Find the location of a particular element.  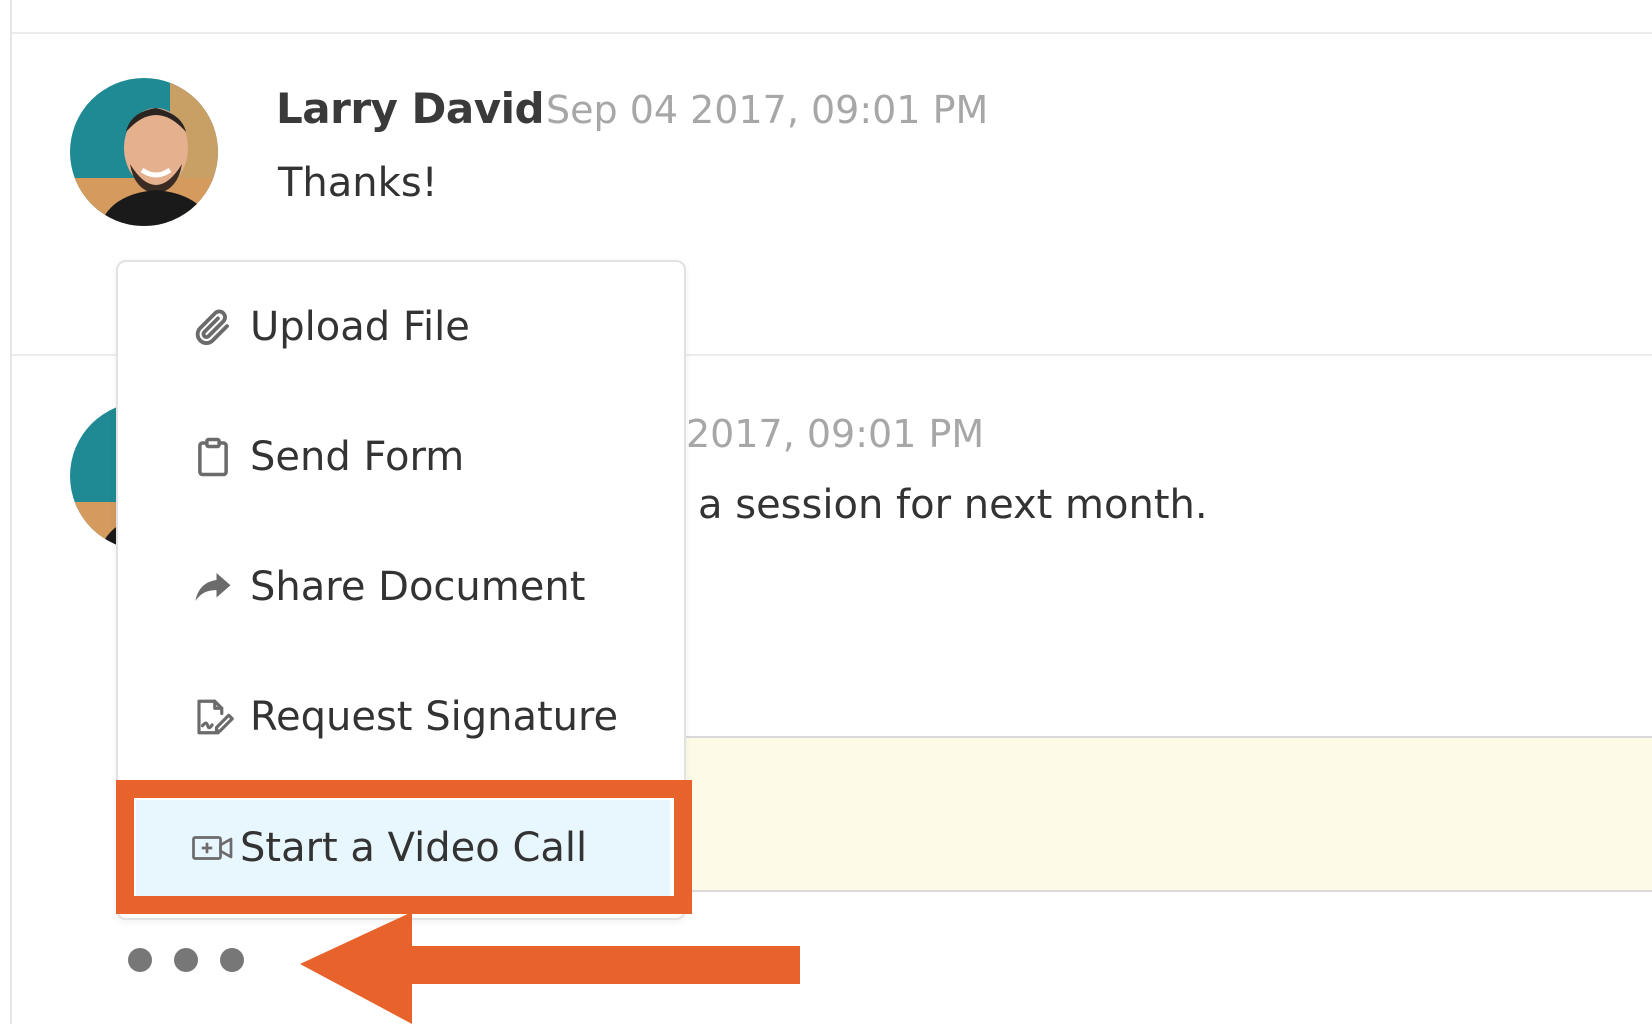

menu-item-request-signature: Request Signature is located at coordinates (401, 717).